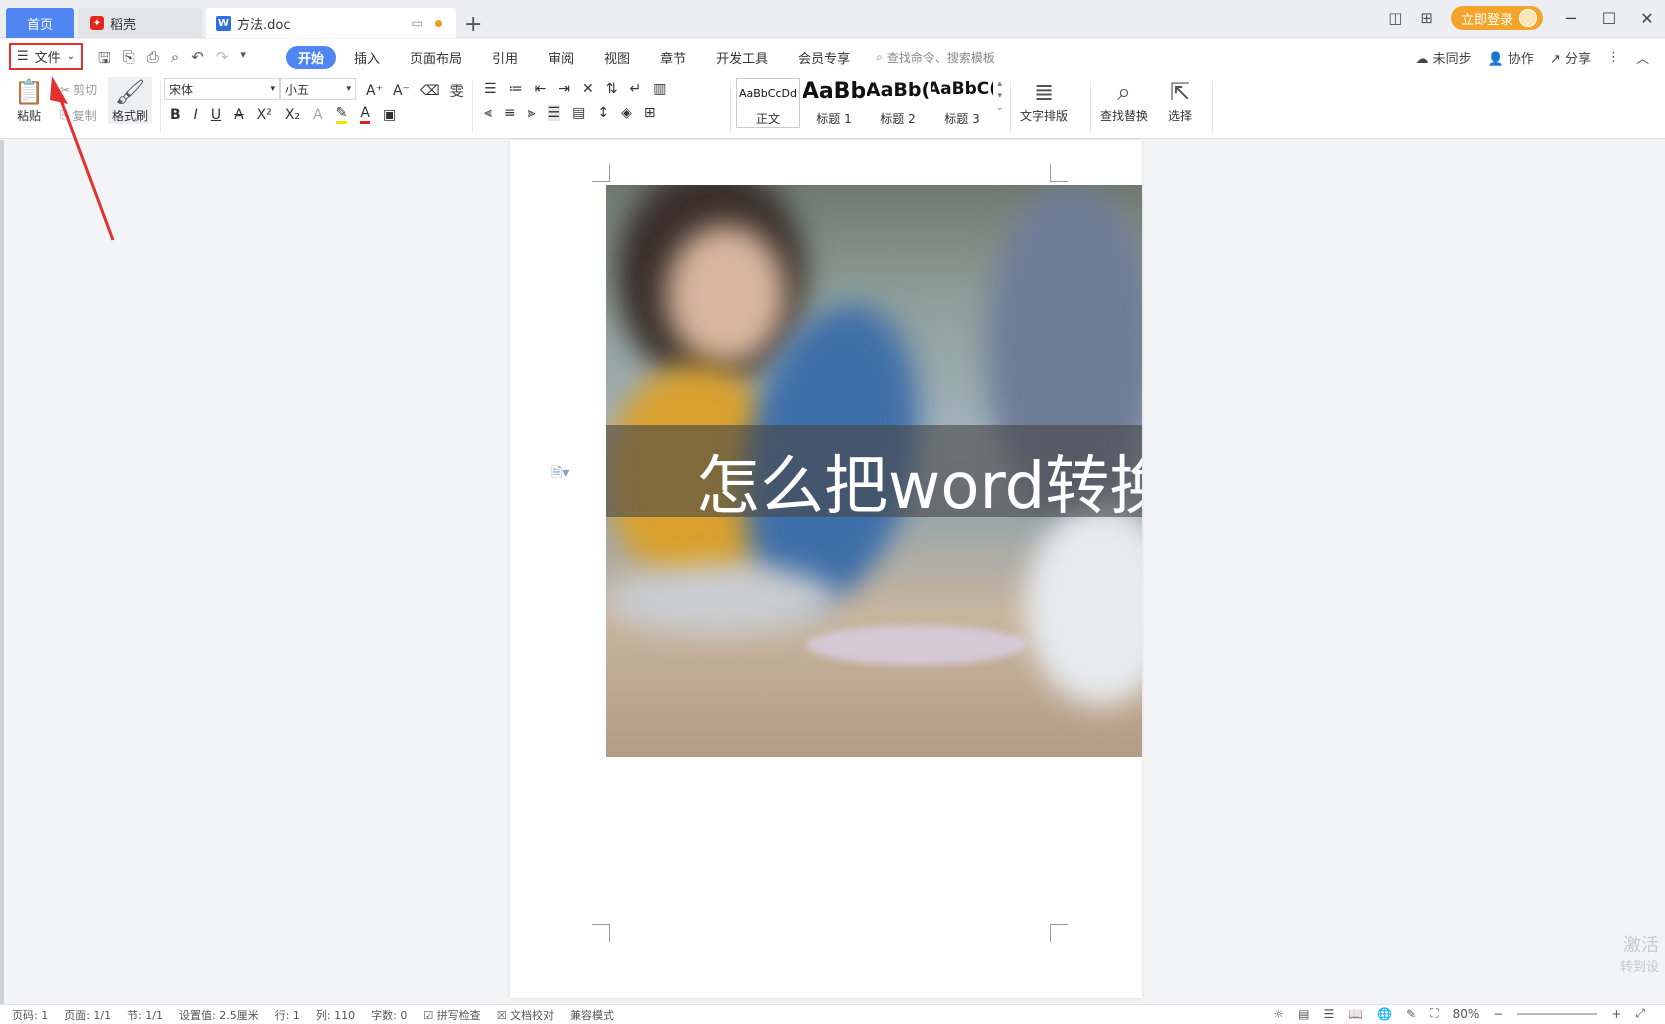 The image size is (1665, 1024). I want to click on paste-button: 📋 粘贴, so click(29, 100).